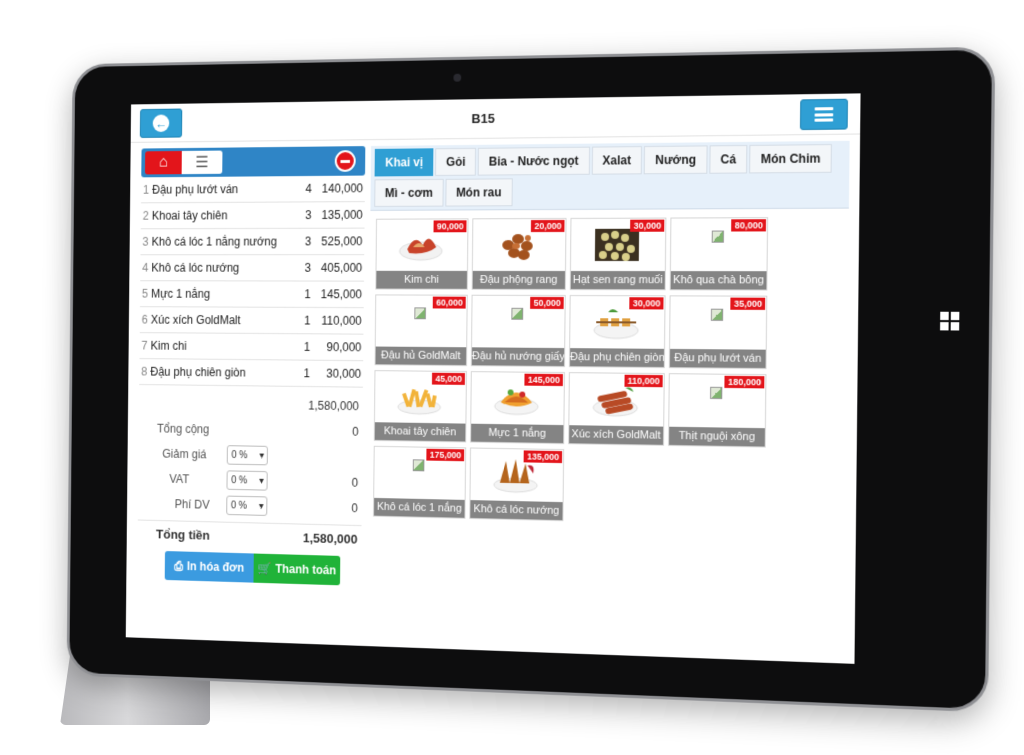 The height and width of the screenshot is (755, 1024). Describe the element at coordinates (457, 77) in the screenshot. I see `camera-icon` at that location.